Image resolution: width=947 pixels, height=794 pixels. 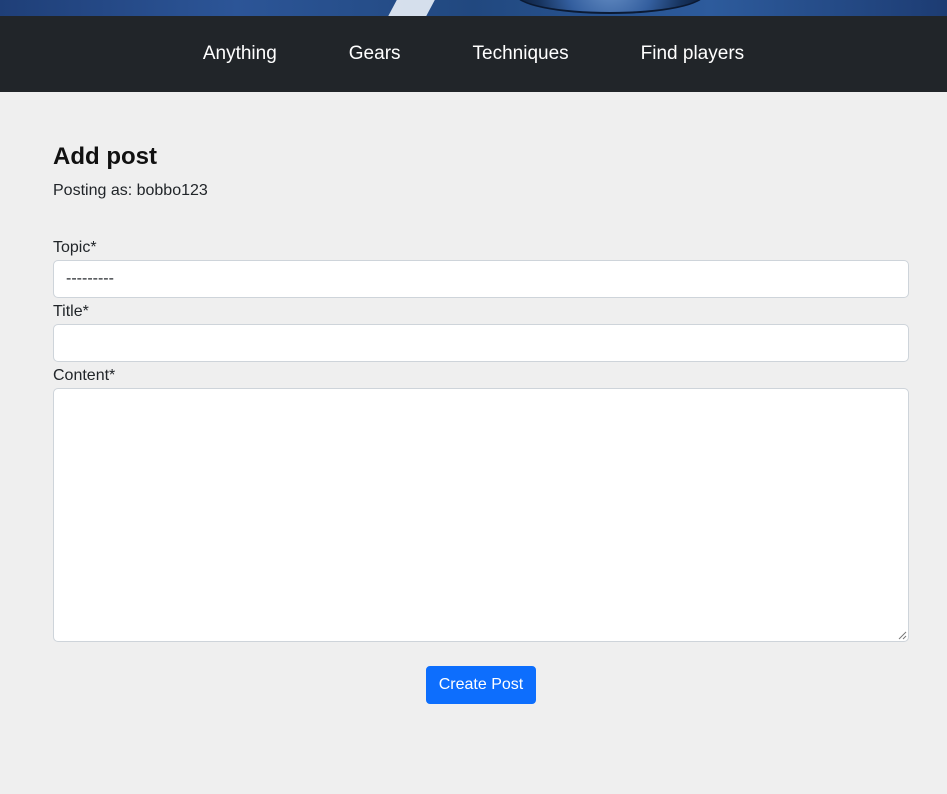 What do you see at coordinates (71, 311) in the screenshot?
I see `title-label: Title*` at bounding box center [71, 311].